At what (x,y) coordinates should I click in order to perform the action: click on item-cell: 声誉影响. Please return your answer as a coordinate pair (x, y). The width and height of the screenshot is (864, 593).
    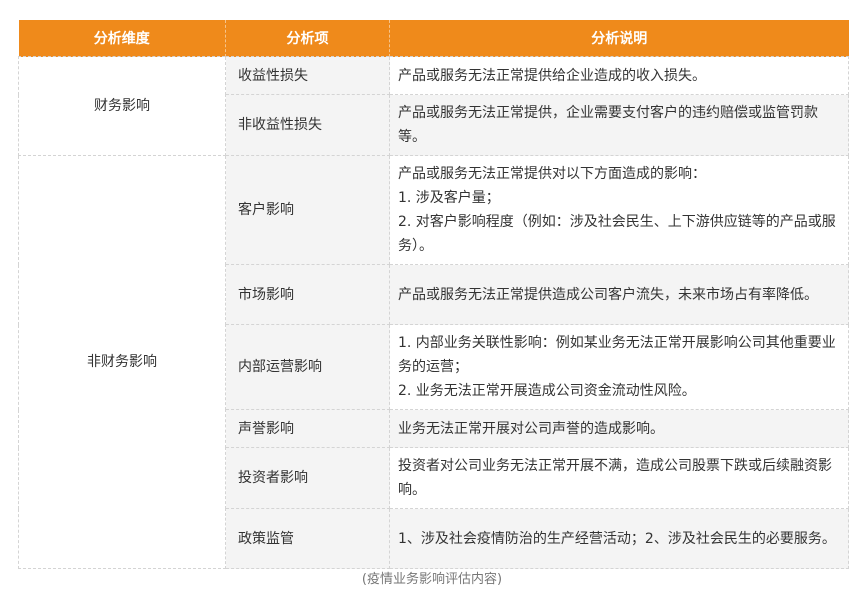
    Looking at the image, I should click on (307, 428).